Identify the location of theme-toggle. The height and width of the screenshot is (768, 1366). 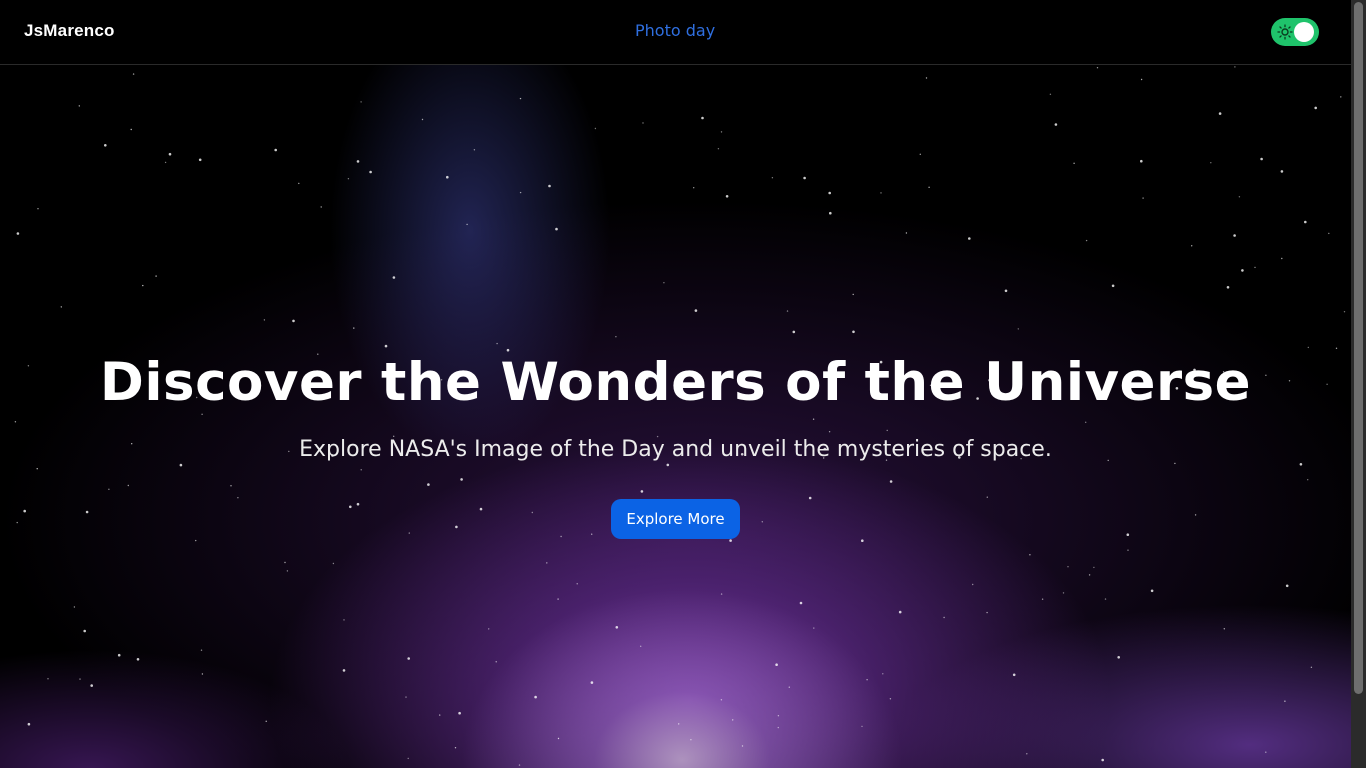
(1295, 32).